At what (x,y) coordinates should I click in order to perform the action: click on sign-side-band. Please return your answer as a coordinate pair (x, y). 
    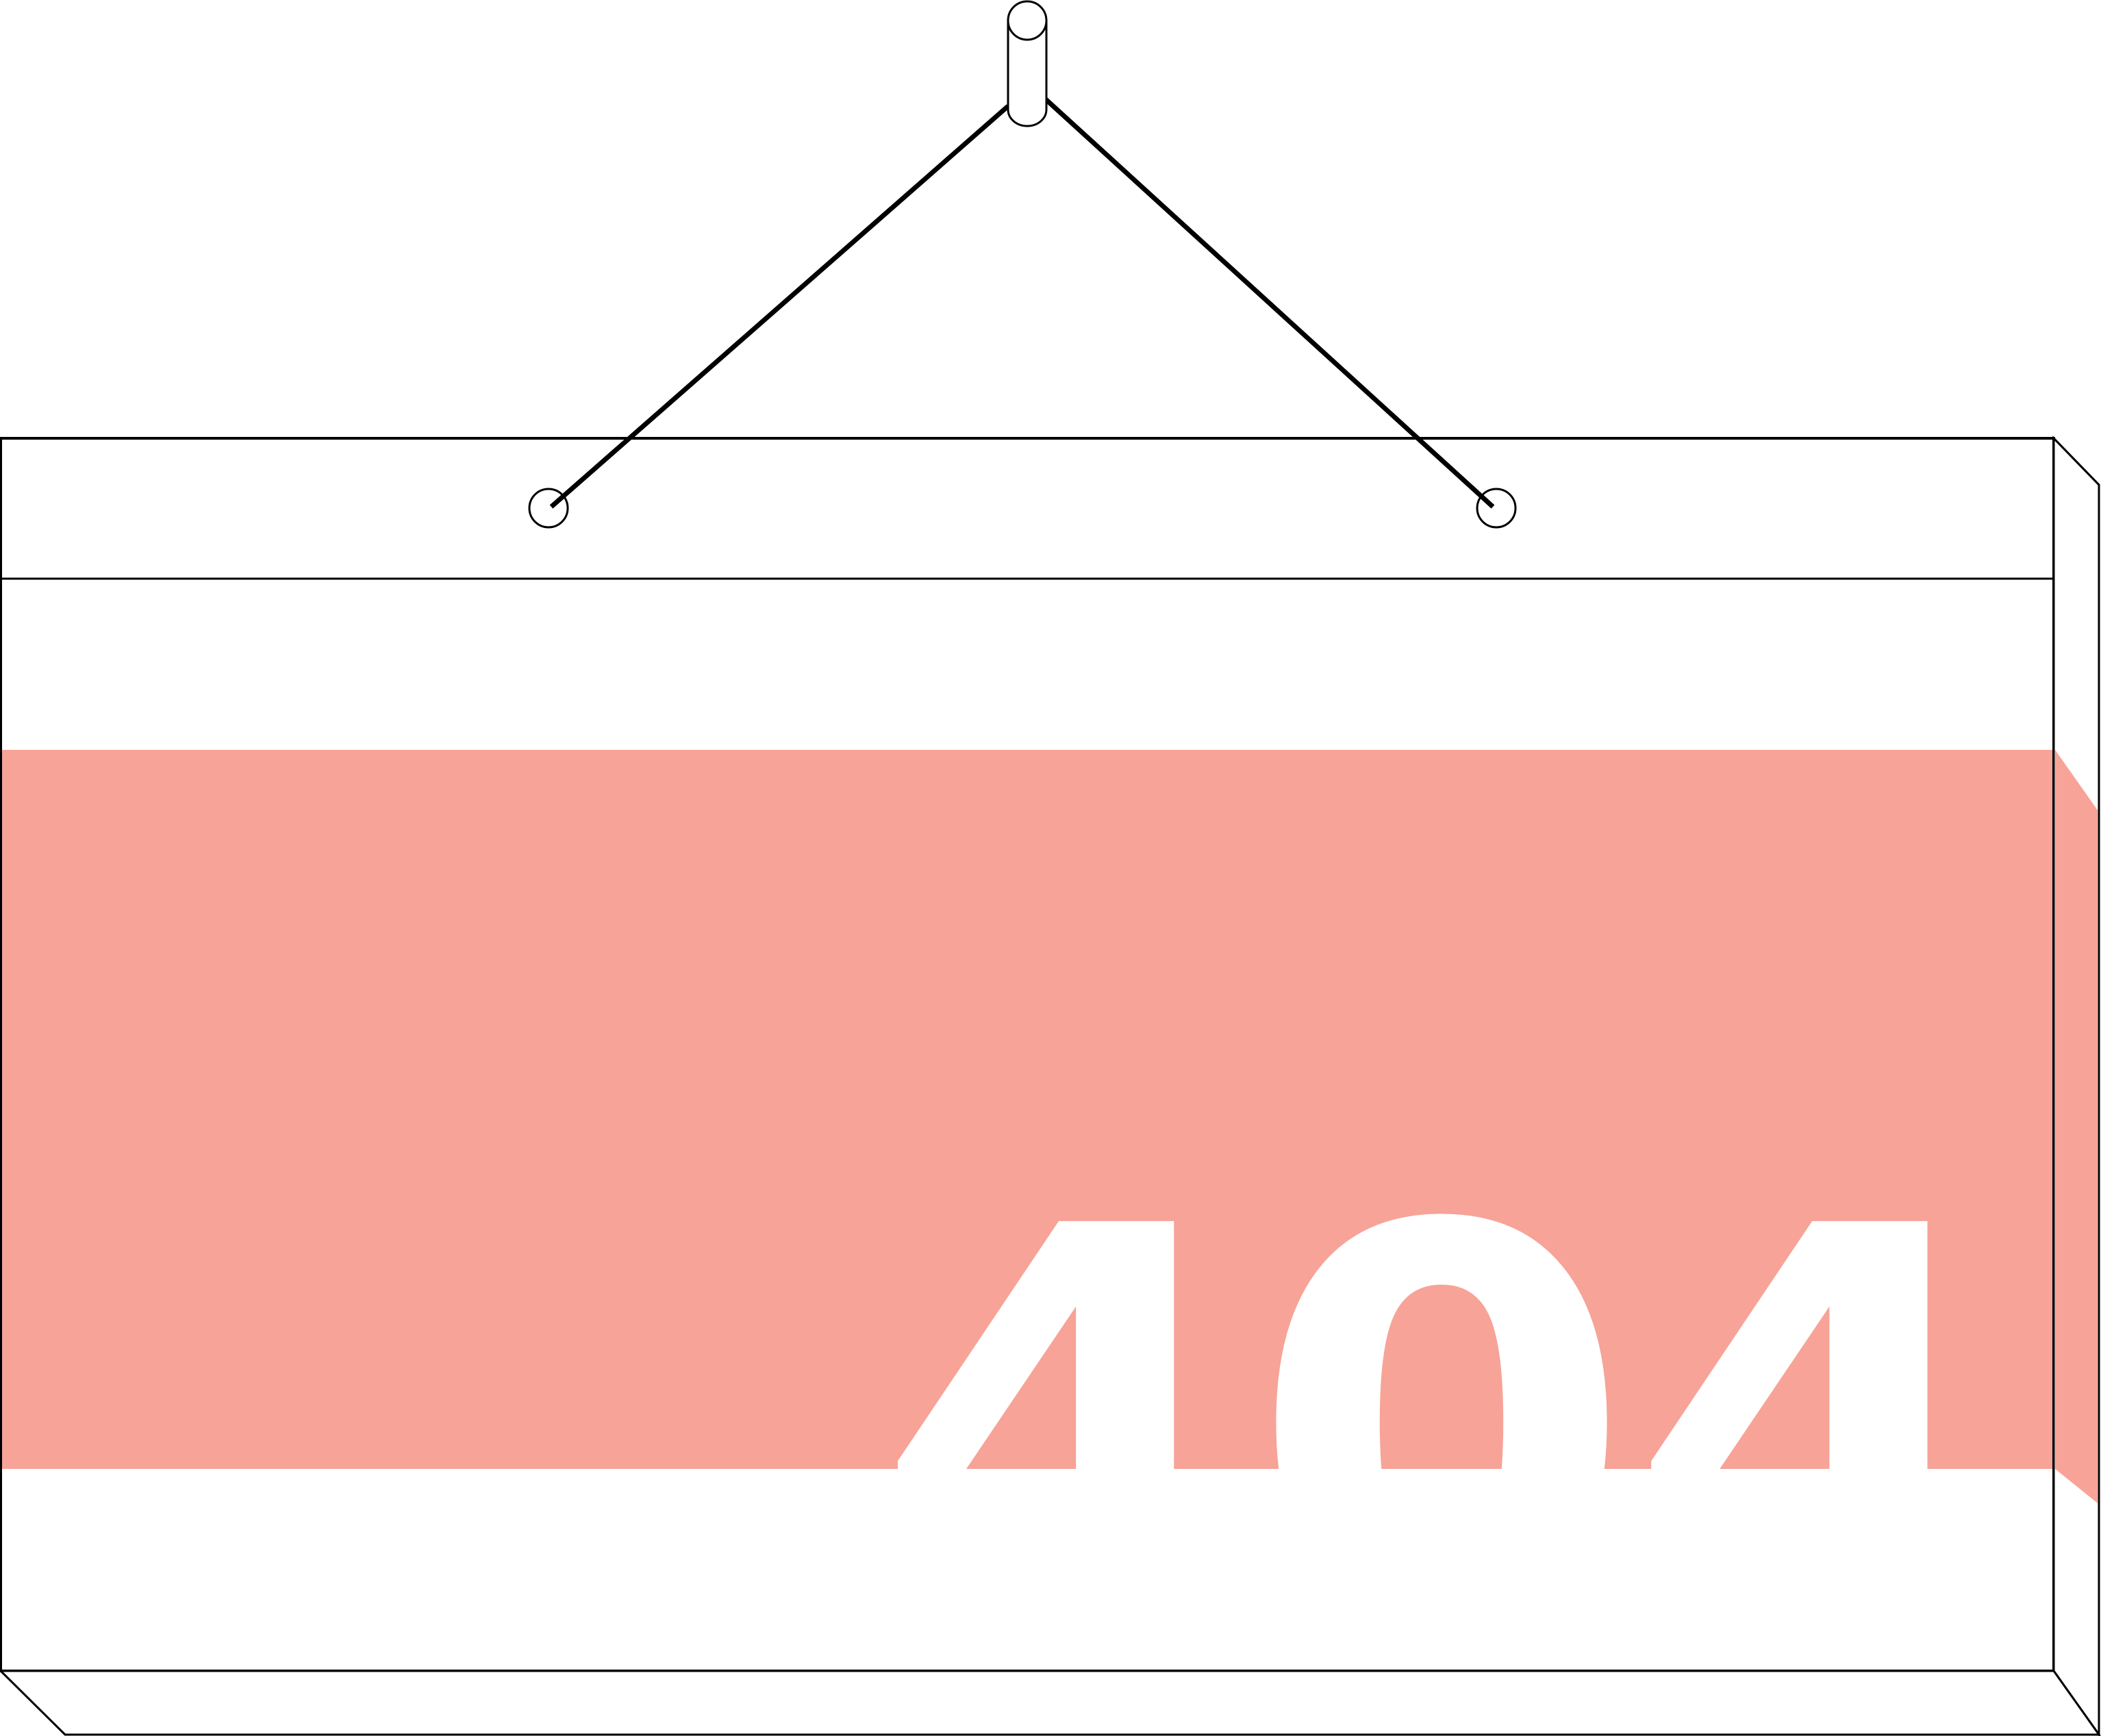
    Looking at the image, I should click on (2076, 1126).